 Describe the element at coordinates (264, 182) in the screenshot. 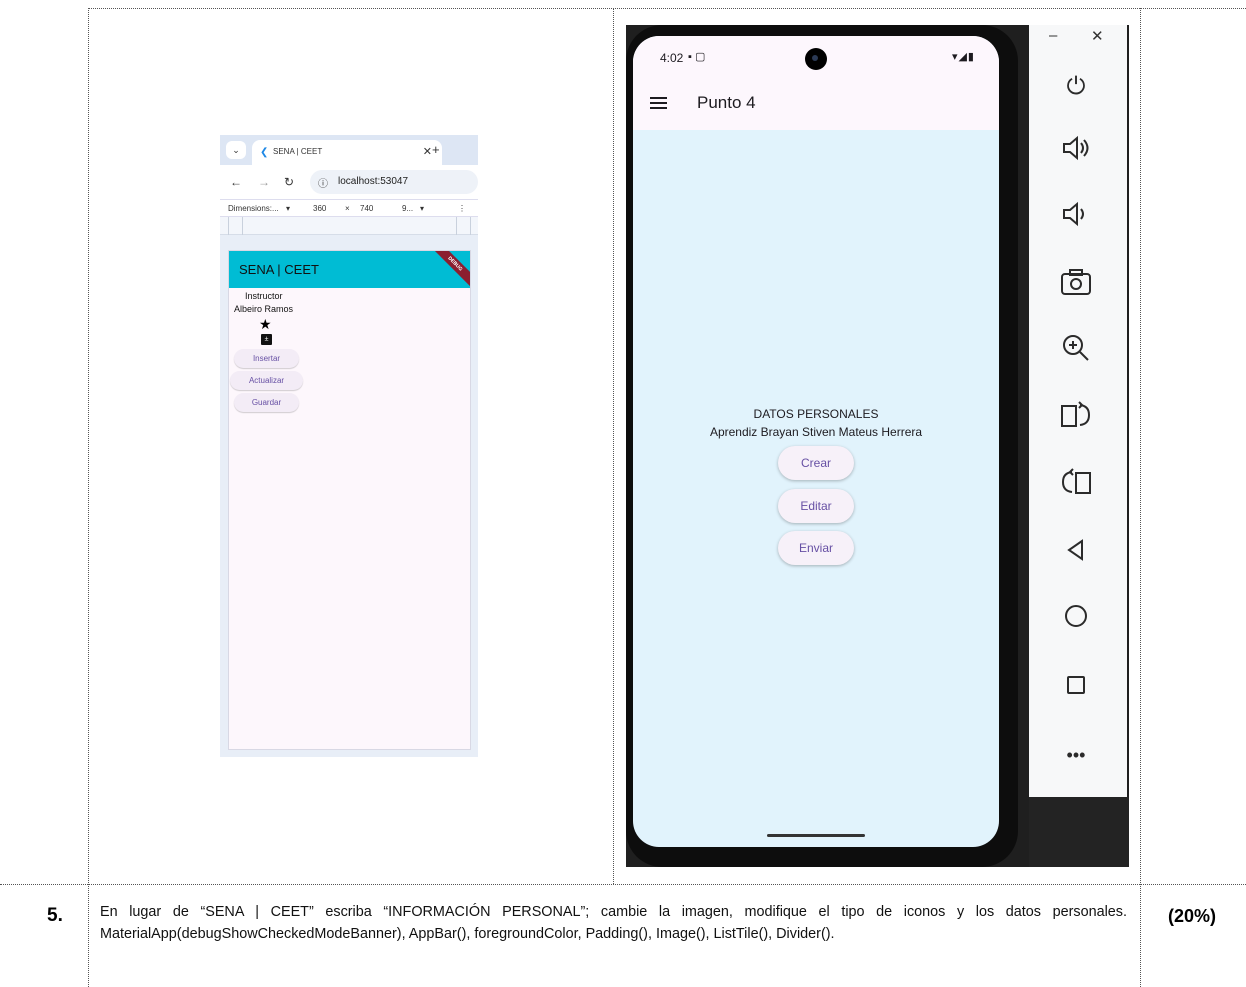

I see `forward-arrow-icon: →` at that location.